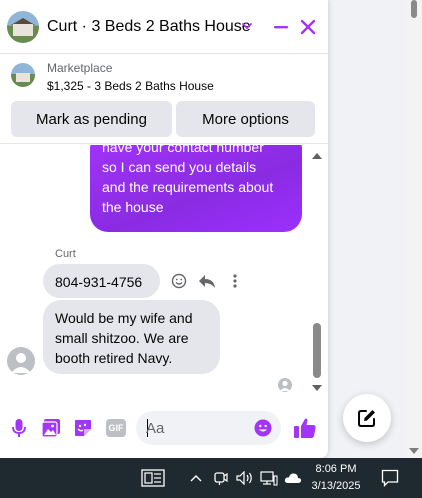  I want to click on like-icon, so click(305, 428).